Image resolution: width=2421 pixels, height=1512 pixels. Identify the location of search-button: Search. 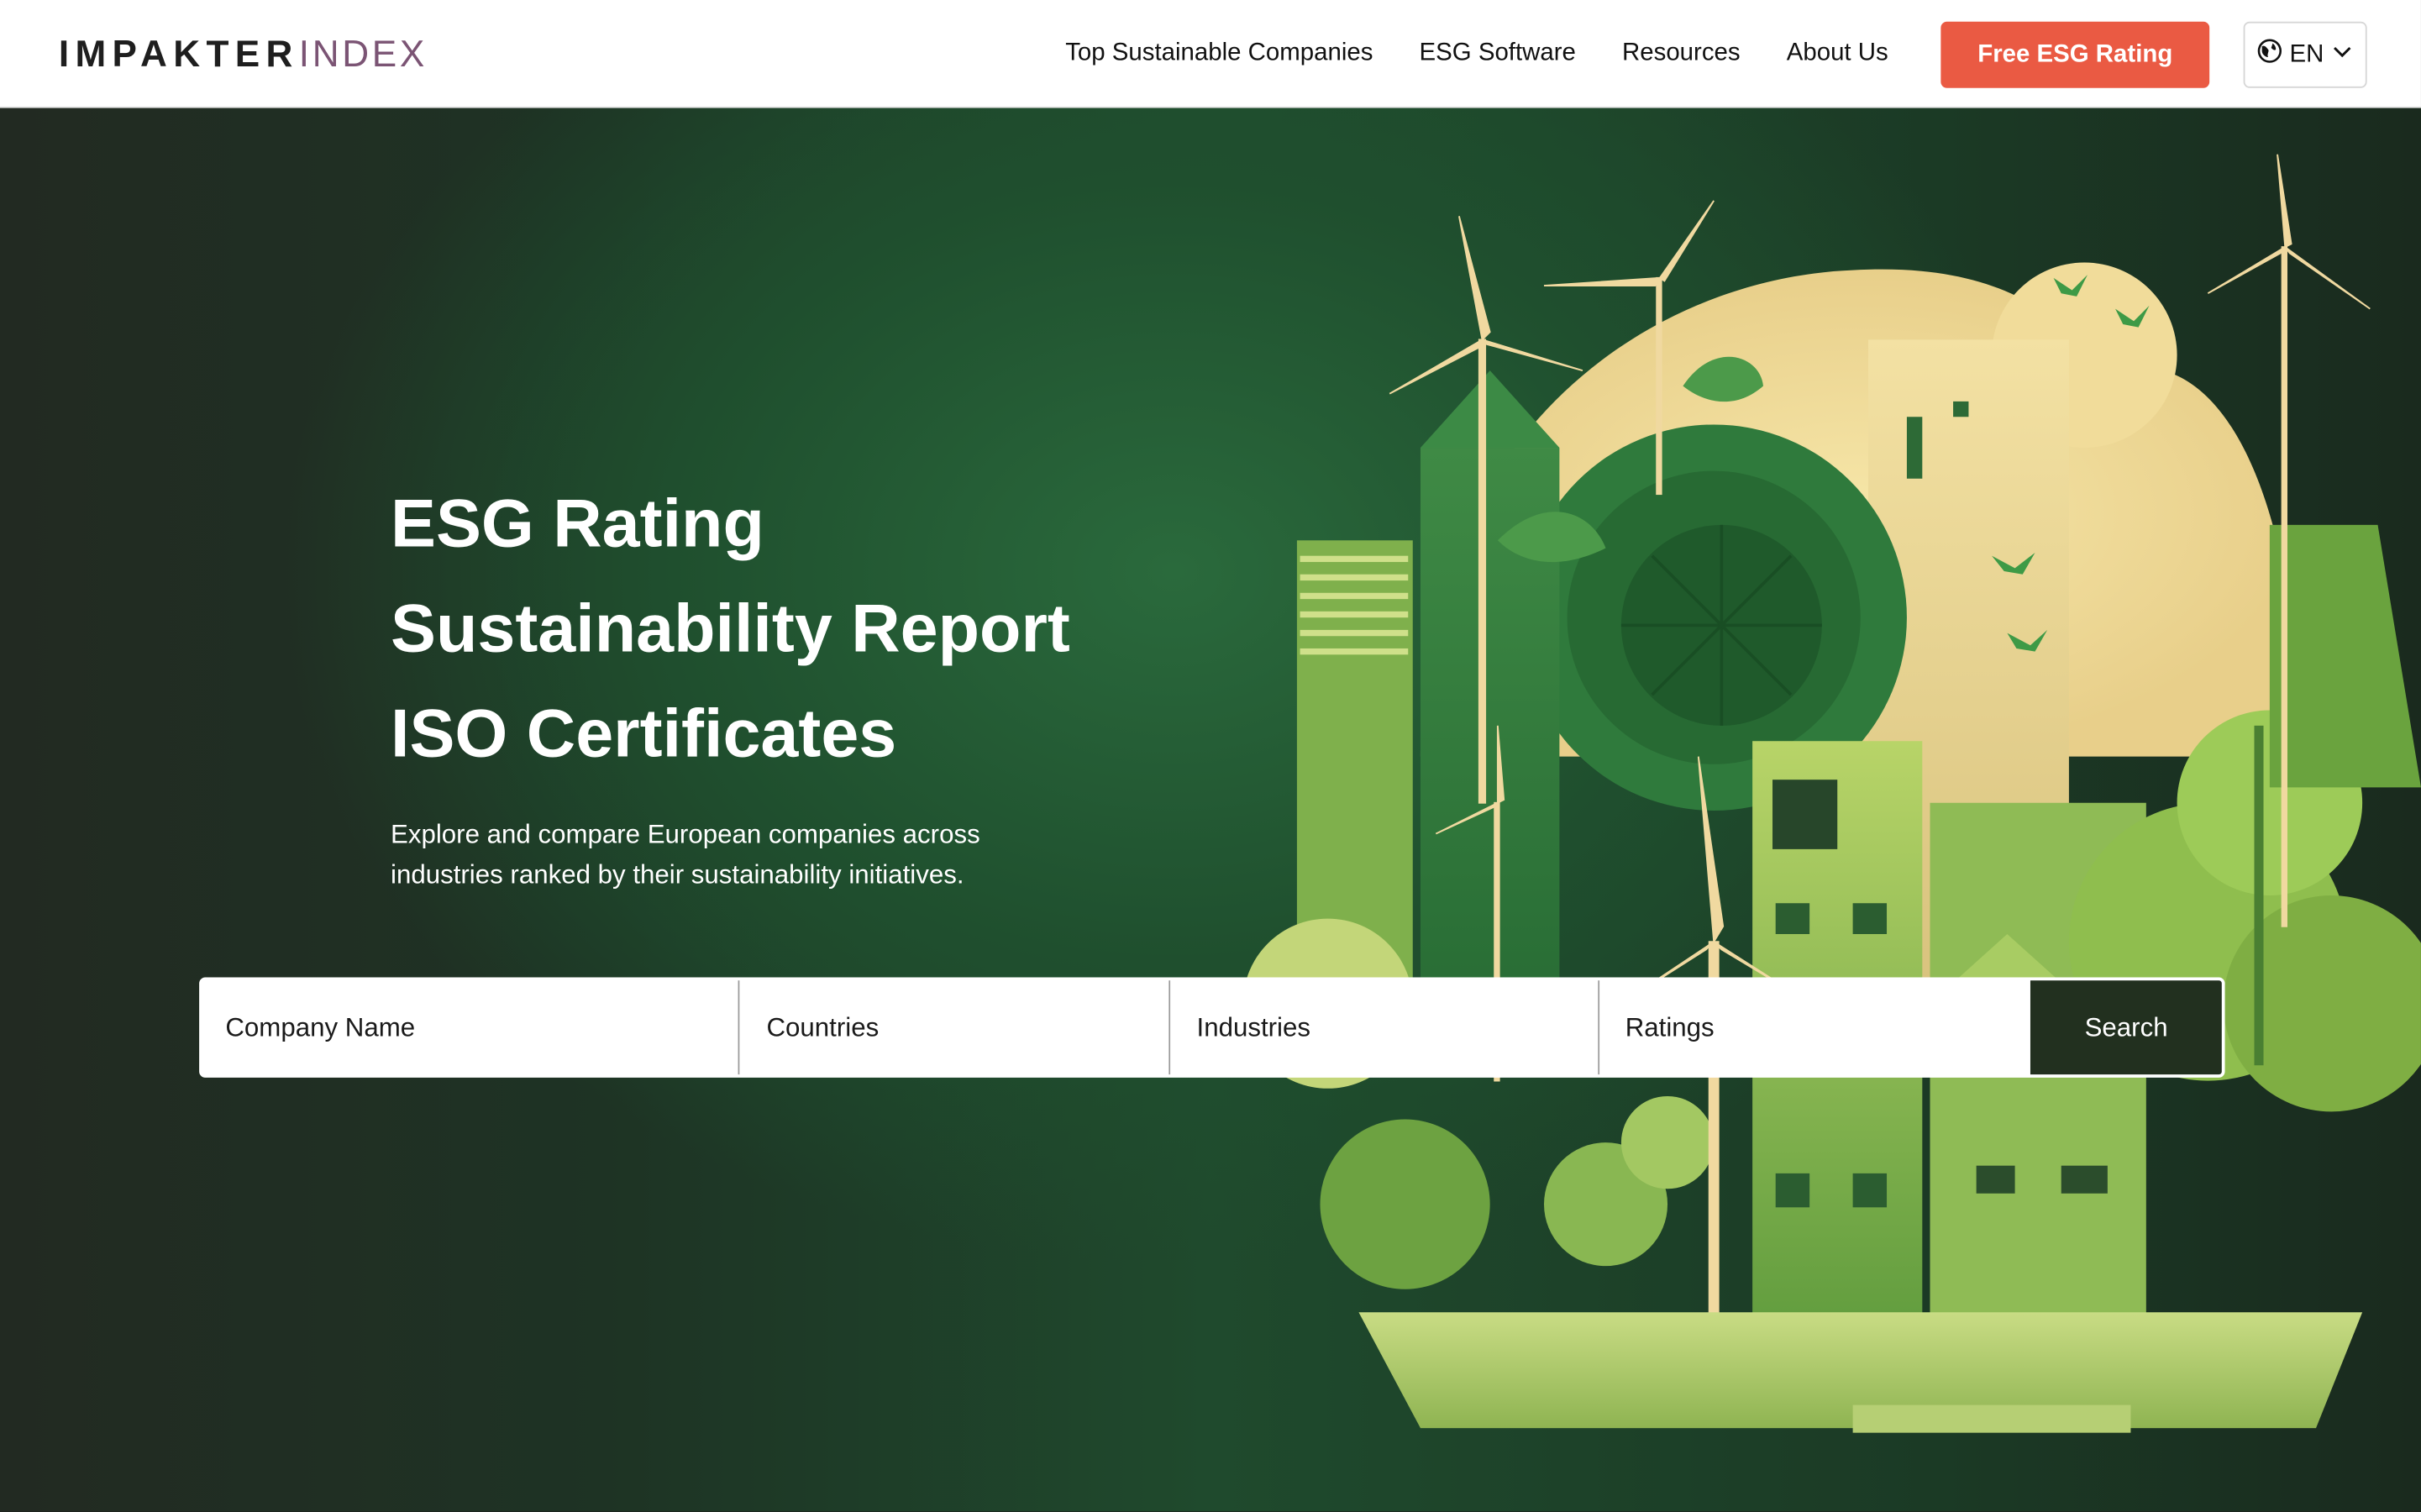
(2126, 1027).